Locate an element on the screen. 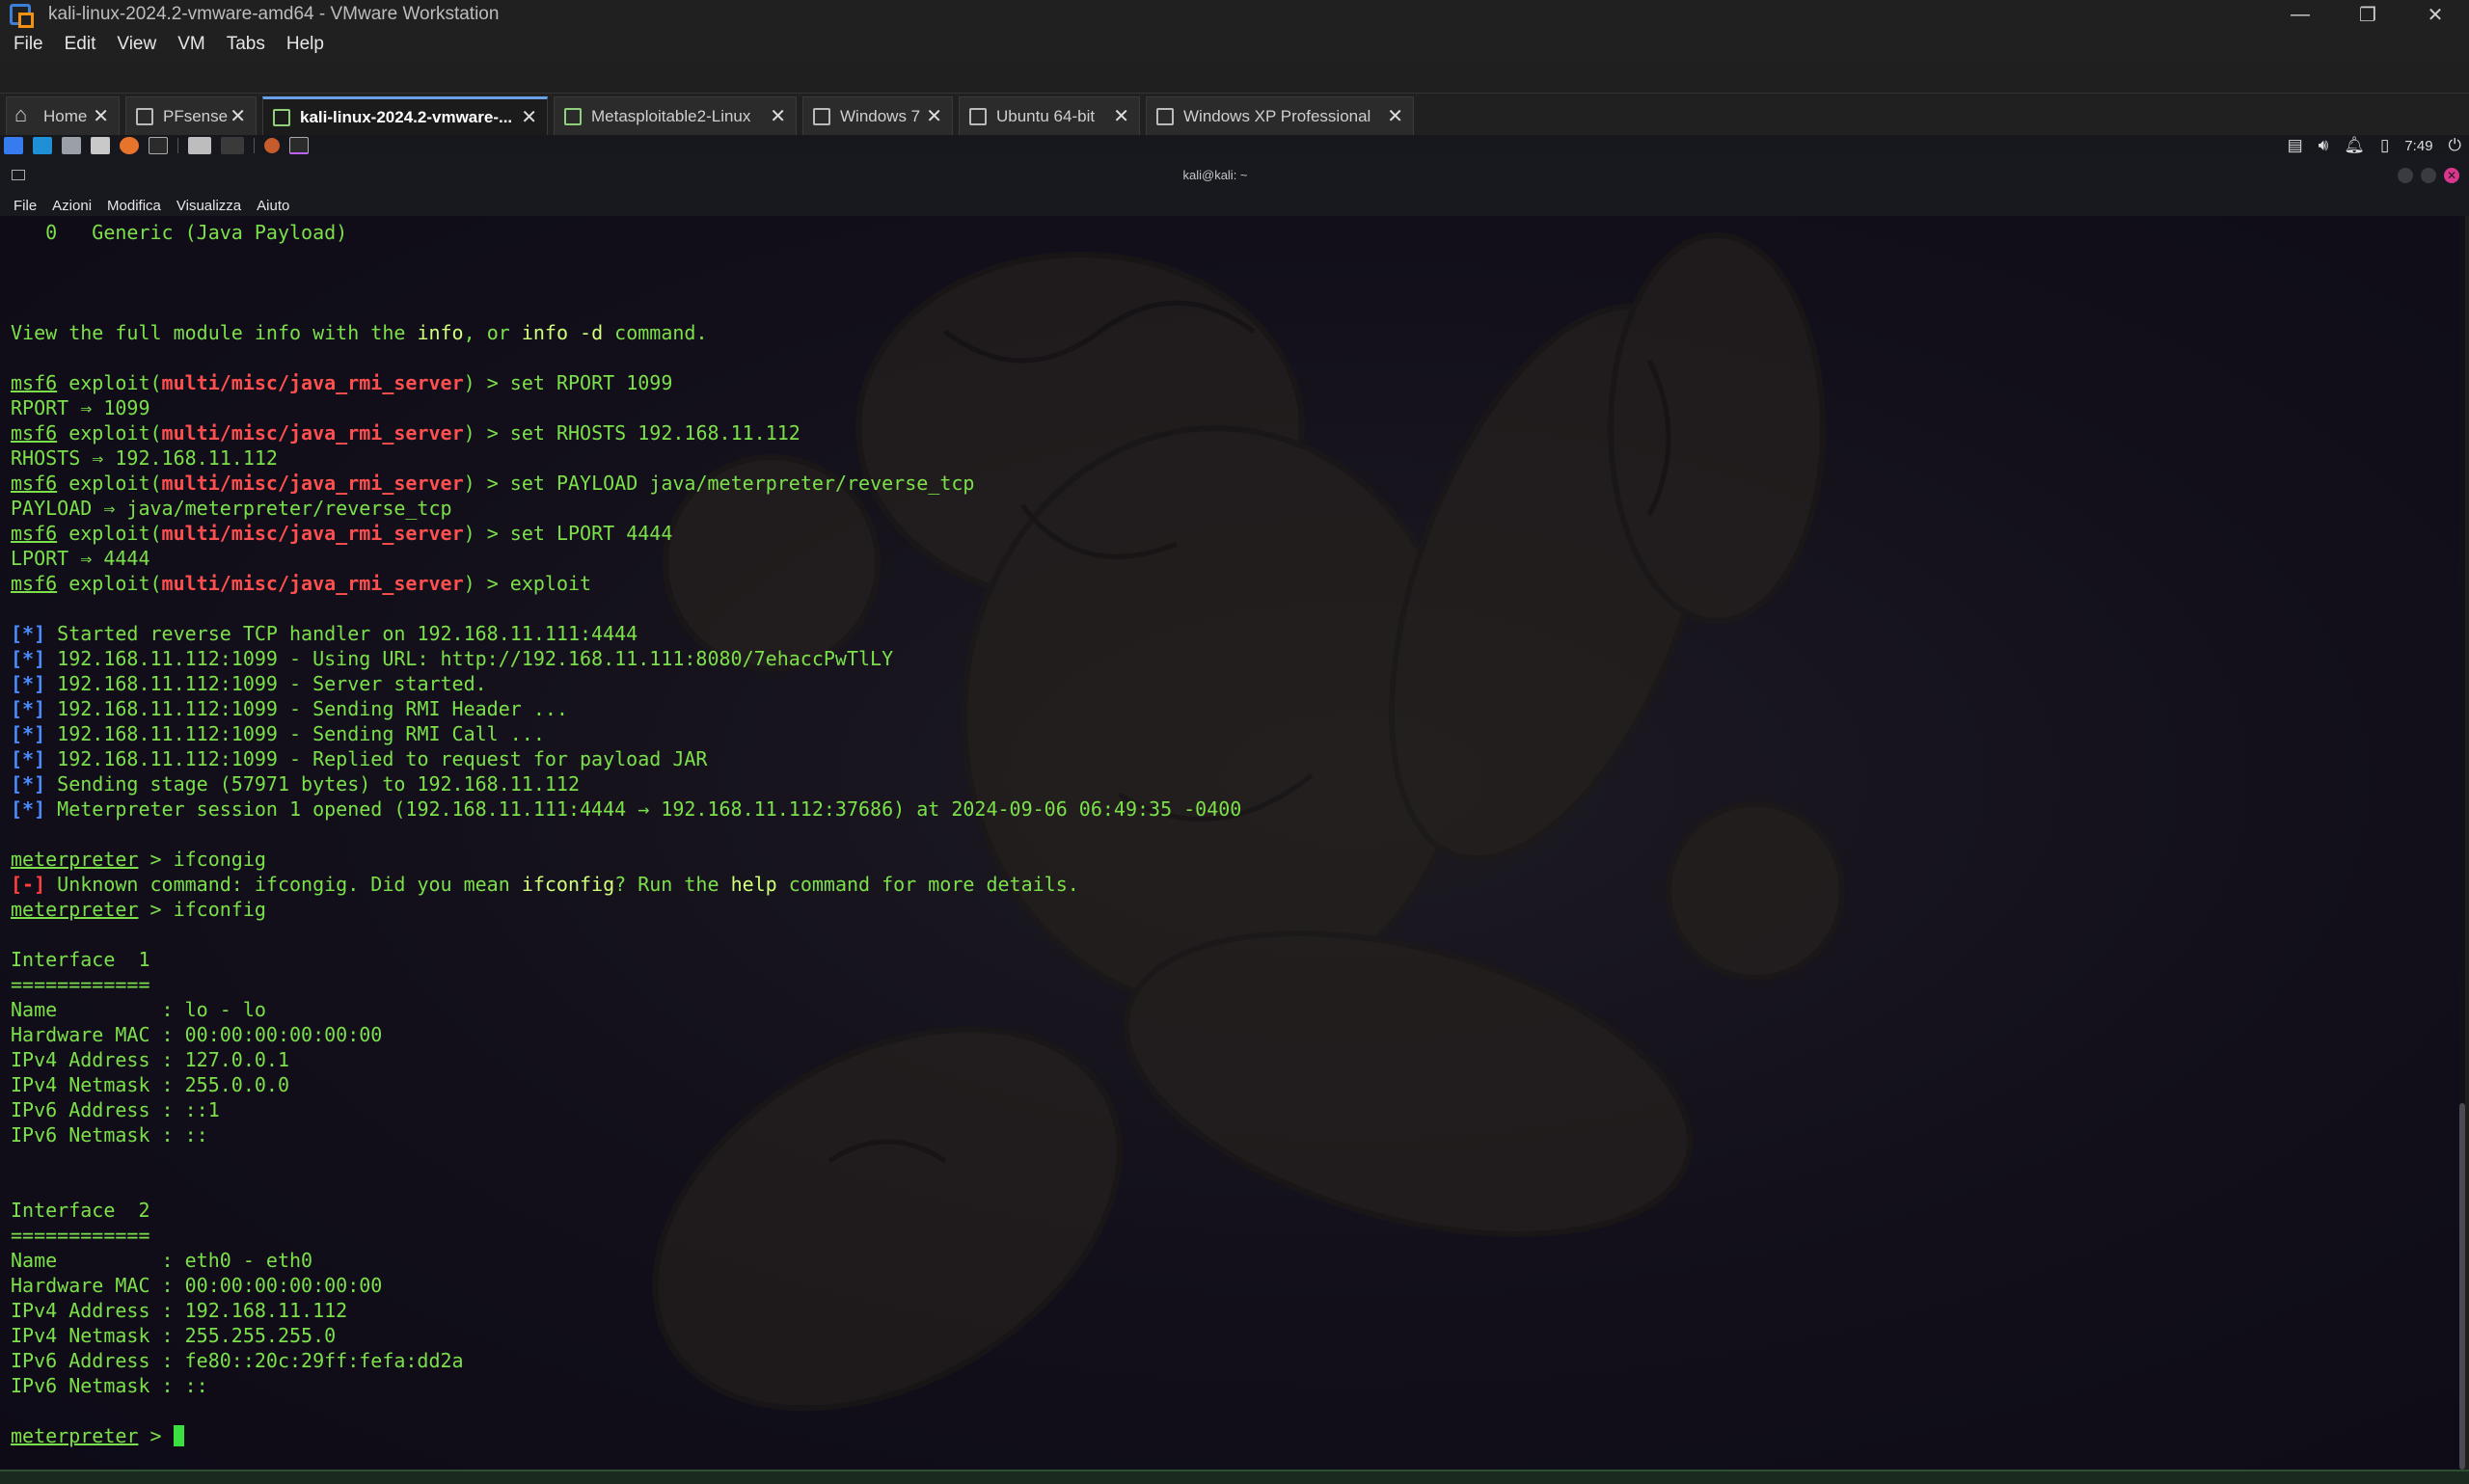 The image size is (2469, 1484). output-text: LPORT ⇒ 4444 is located at coordinates (81, 558).